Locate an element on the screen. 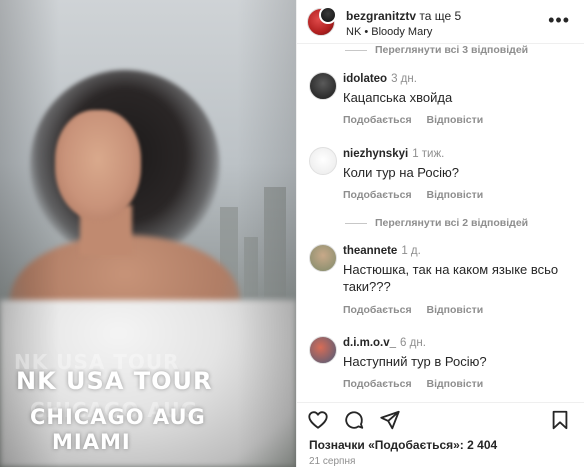  comment-time: 1 тиж. is located at coordinates (428, 154).